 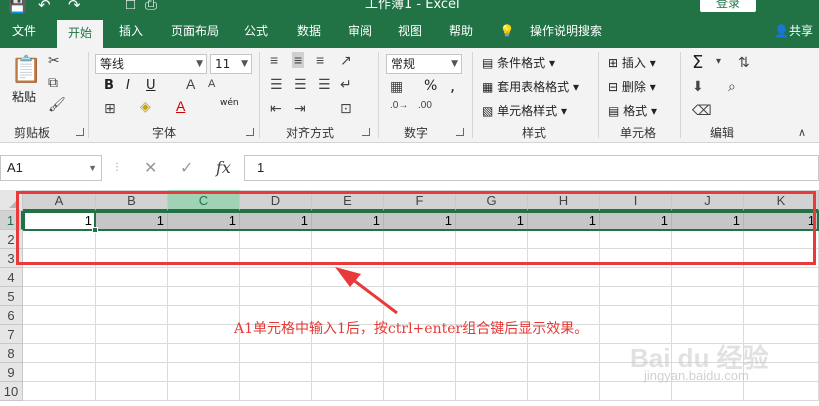 What do you see at coordinates (411, 329) in the screenshot?
I see `annotation-text: A1单元格中输入1后，按ctrl+enter组合键后显示效果。` at bounding box center [411, 329].